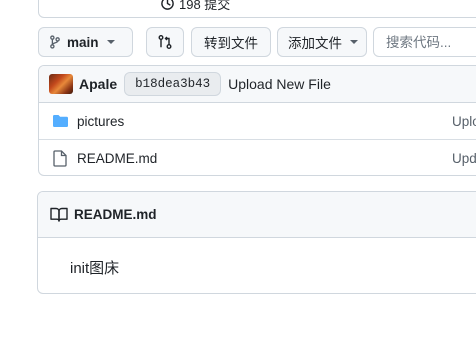  I want to click on go-to-file-button: 转到文件, so click(231, 42).